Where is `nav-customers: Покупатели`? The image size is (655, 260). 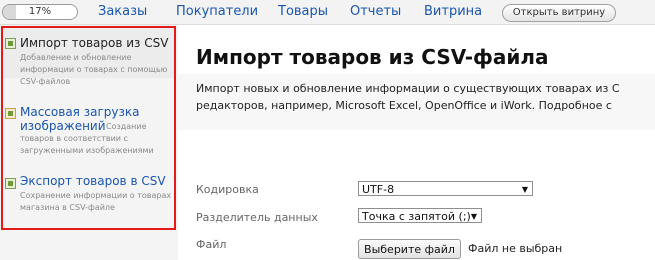
nav-customers: Покупатели is located at coordinates (217, 12).